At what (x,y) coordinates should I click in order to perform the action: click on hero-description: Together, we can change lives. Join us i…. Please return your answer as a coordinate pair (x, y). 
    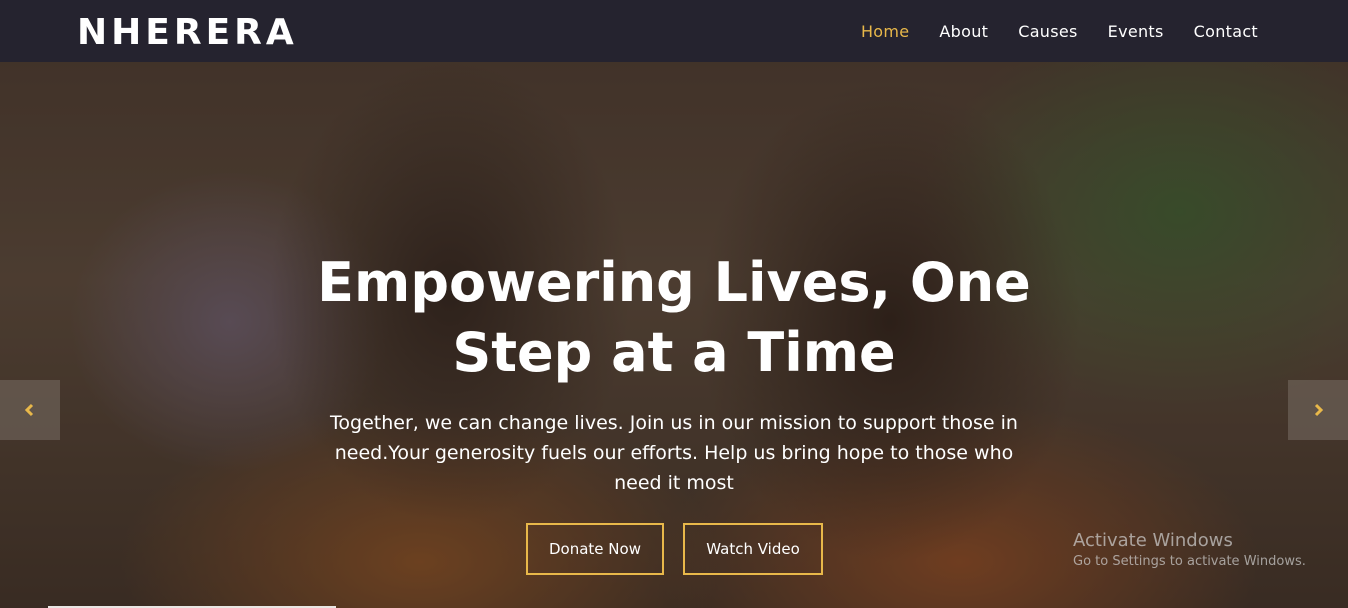
    Looking at the image, I should click on (674, 453).